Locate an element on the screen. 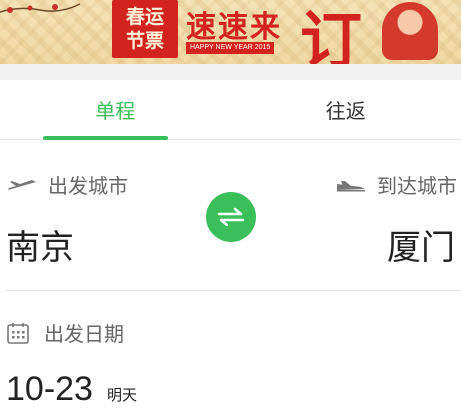 This screenshot has width=461, height=415. trip-type-tabs: 单程 往返 is located at coordinates (230, 110).